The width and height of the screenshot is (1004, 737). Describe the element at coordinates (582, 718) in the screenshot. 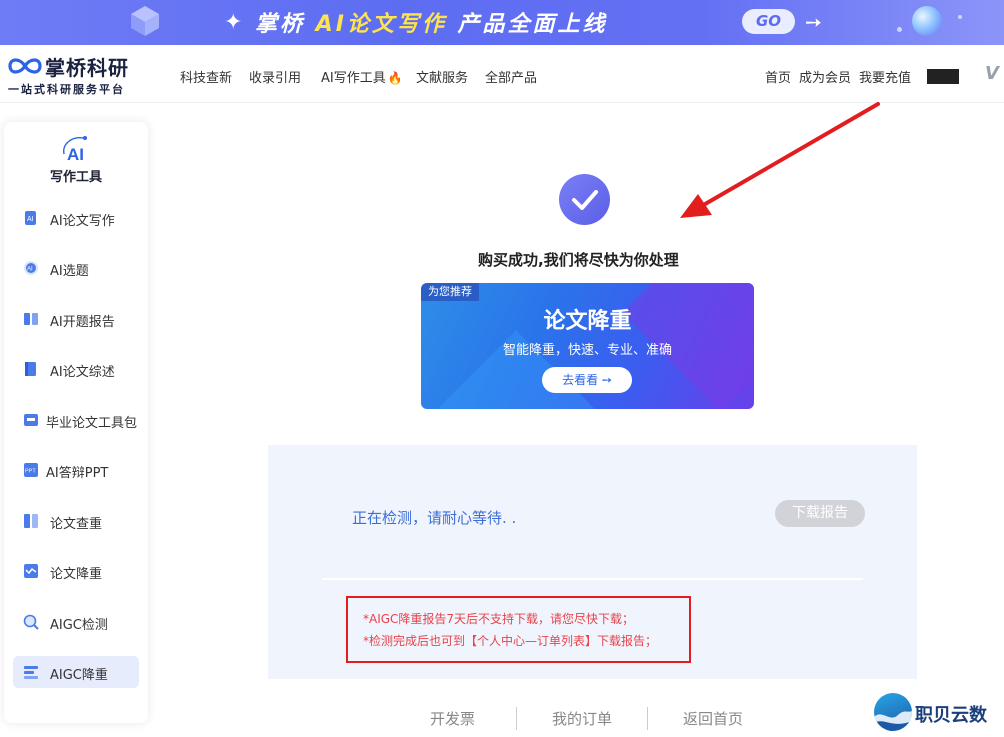

I see `my-orders-link: 我的订单` at that location.